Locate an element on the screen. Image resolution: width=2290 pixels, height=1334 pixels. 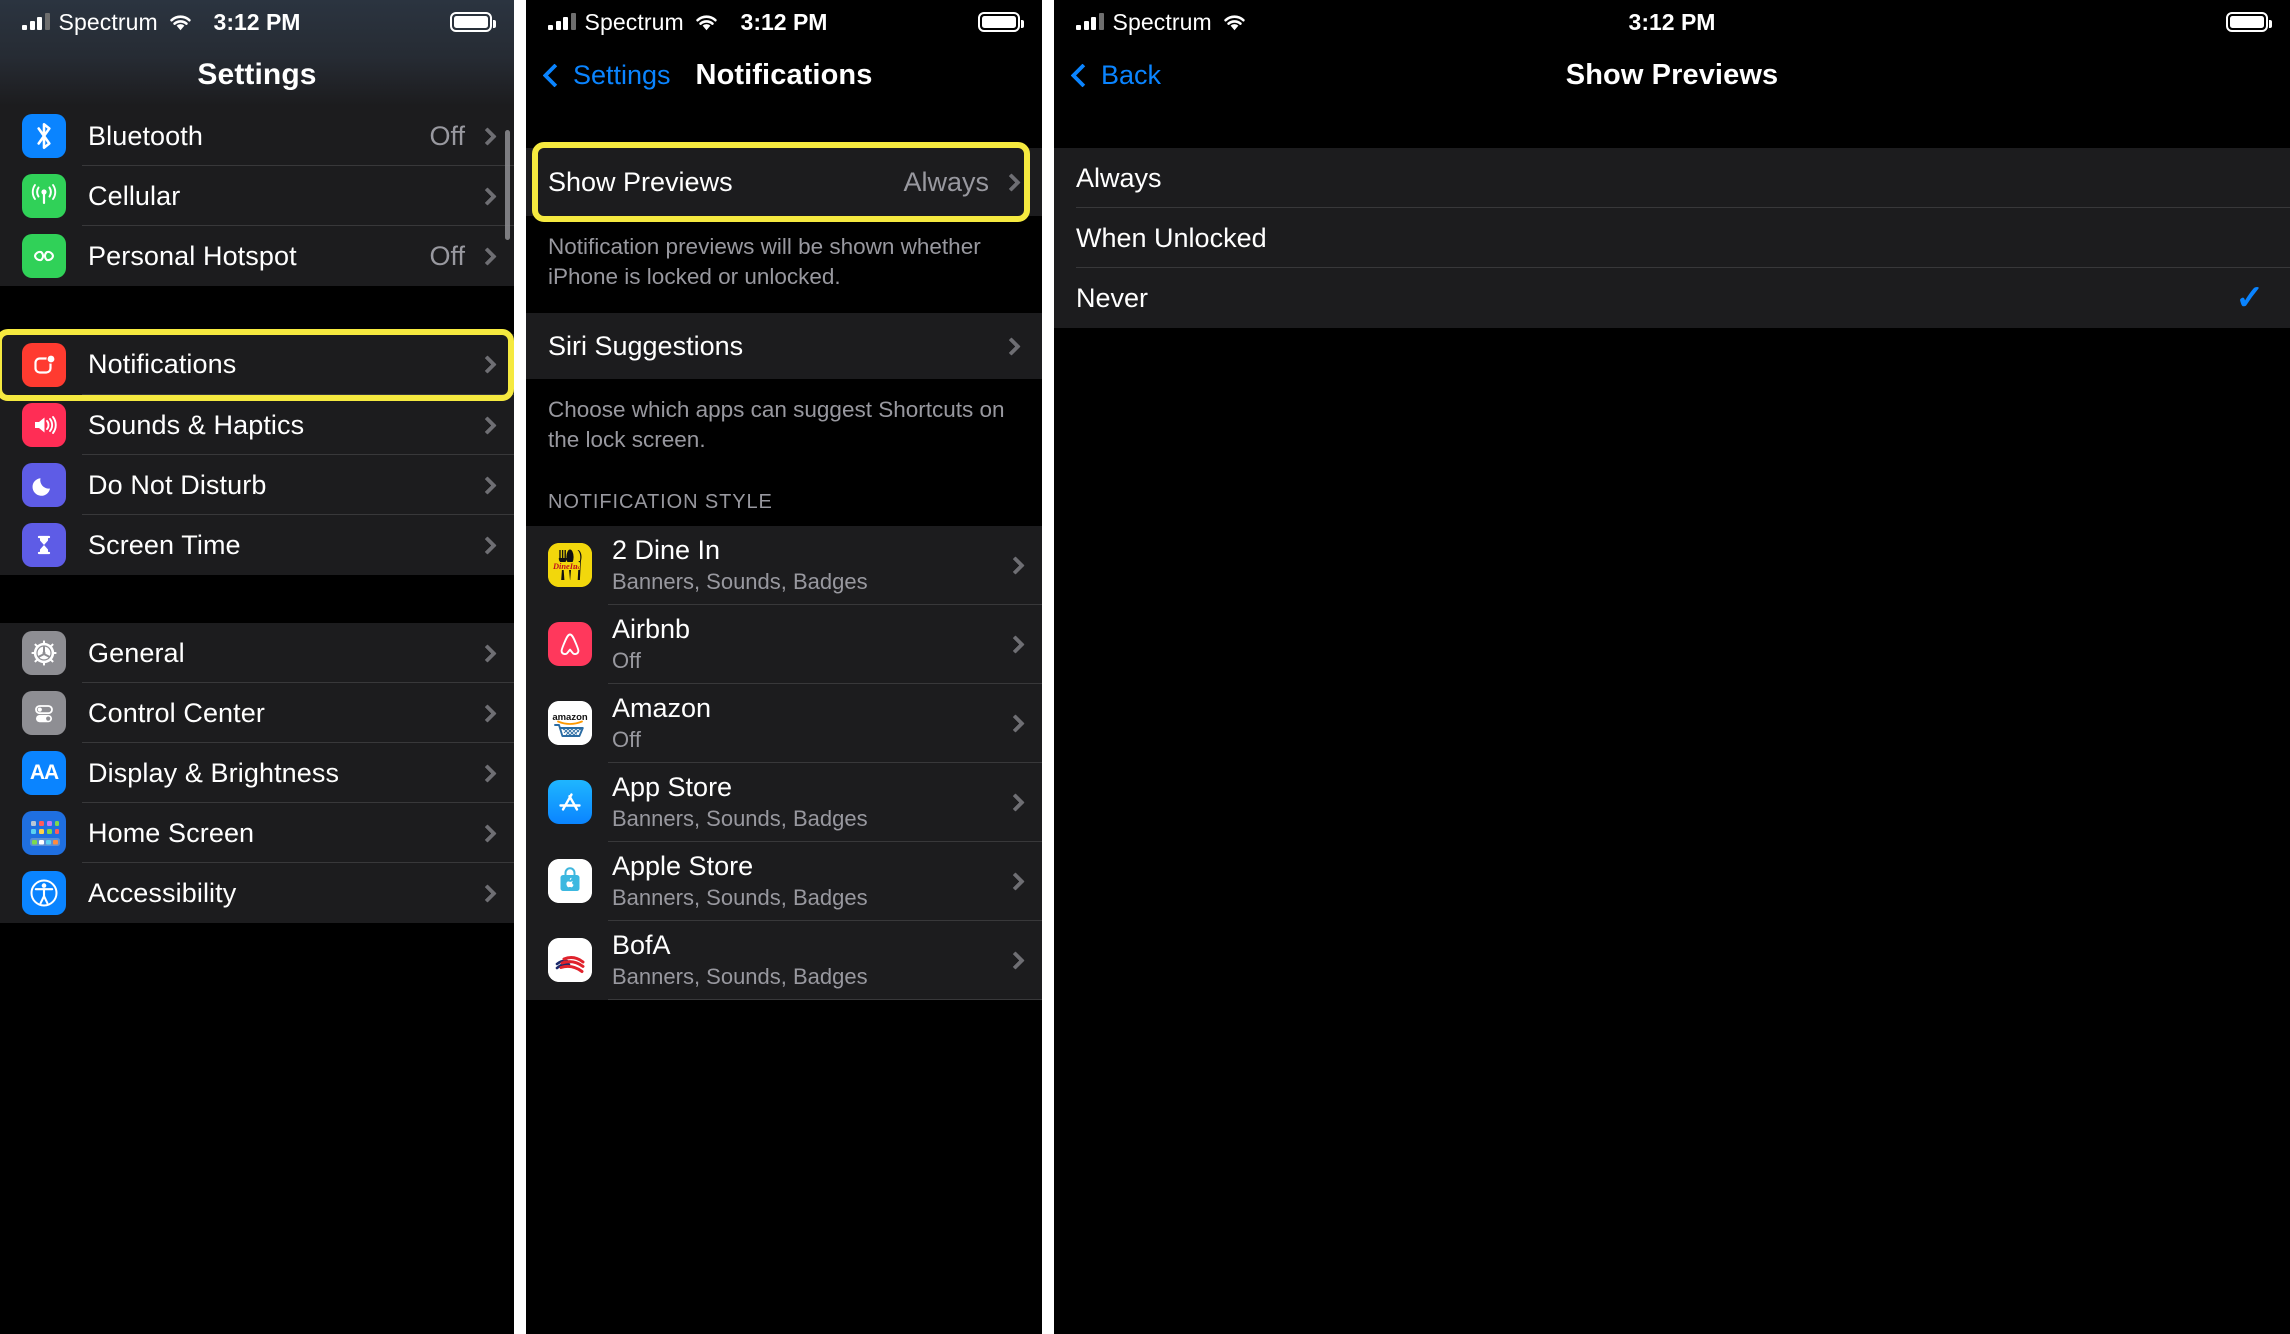
sidebar-item-personal-hotspot: Personal Hotspot Off is located at coordinates (257, 256).